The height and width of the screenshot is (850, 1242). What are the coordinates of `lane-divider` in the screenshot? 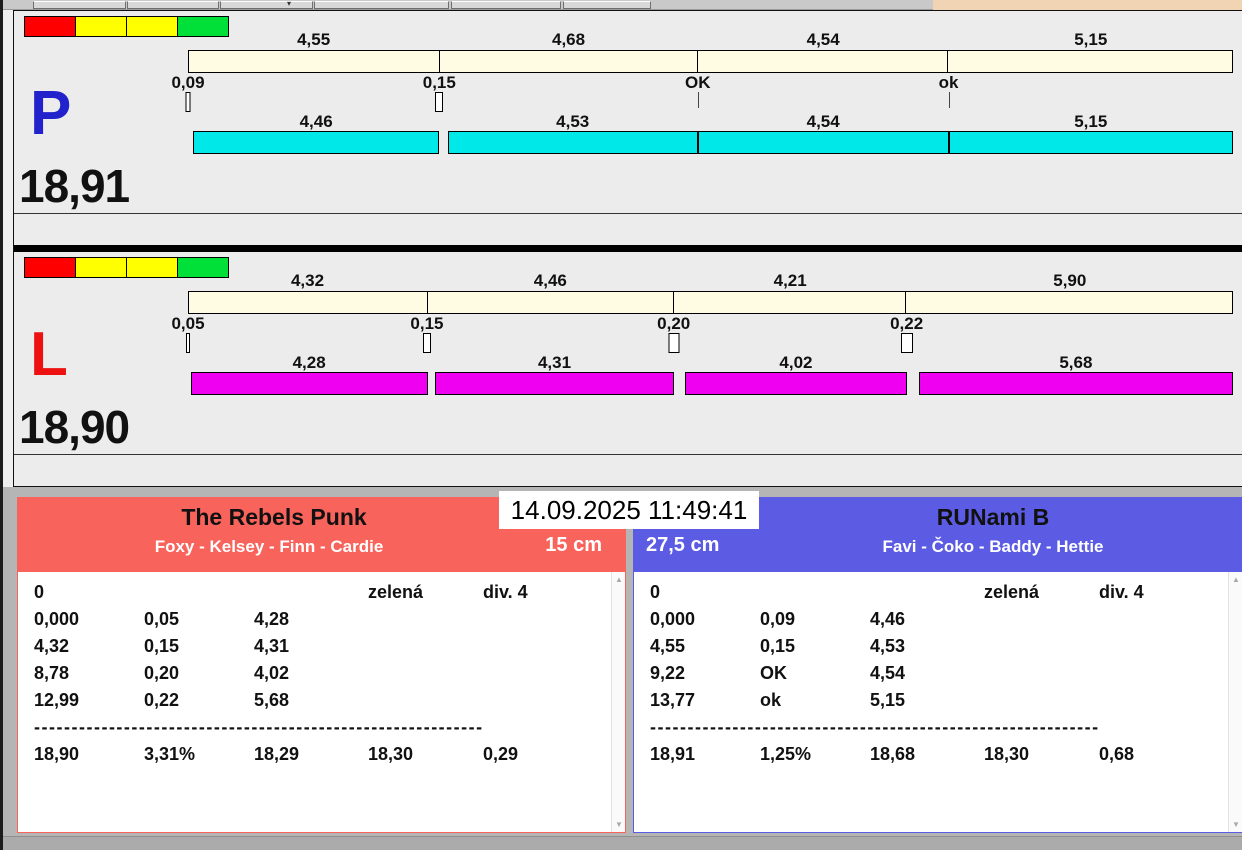 It's located at (628, 248).